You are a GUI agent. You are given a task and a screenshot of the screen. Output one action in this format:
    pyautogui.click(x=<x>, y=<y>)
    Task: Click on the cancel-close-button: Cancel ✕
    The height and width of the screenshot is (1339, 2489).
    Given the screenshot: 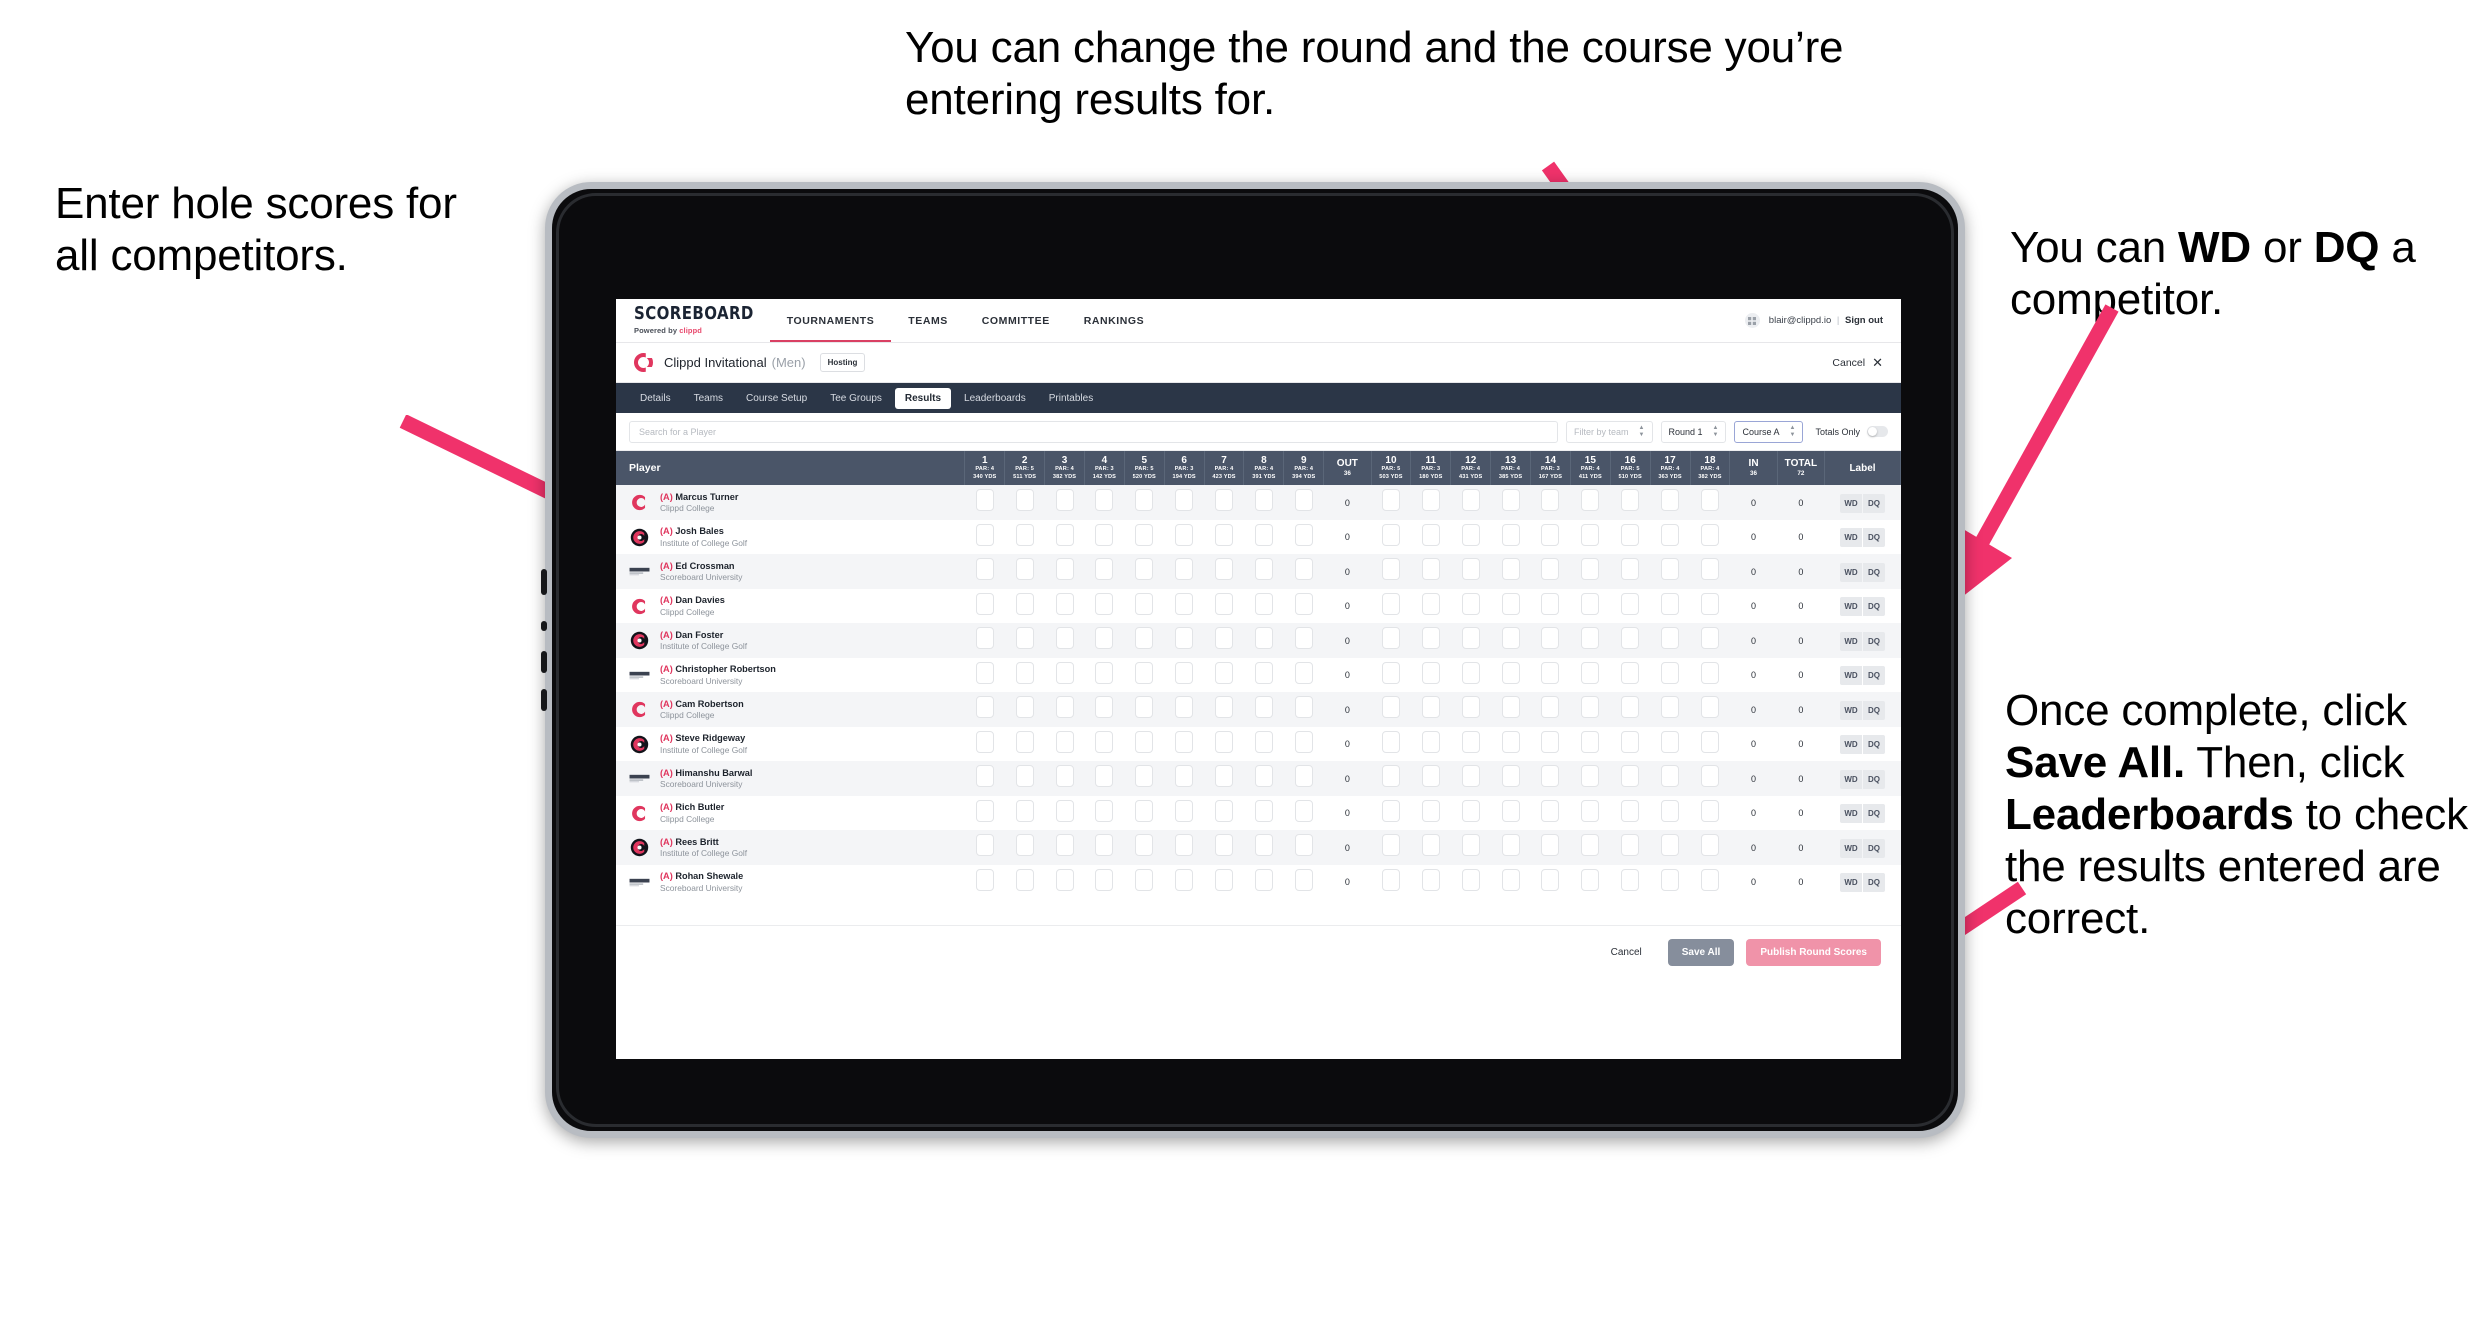 What is the action you would take?
    pyautogui.click(x=1857, y=362)
    